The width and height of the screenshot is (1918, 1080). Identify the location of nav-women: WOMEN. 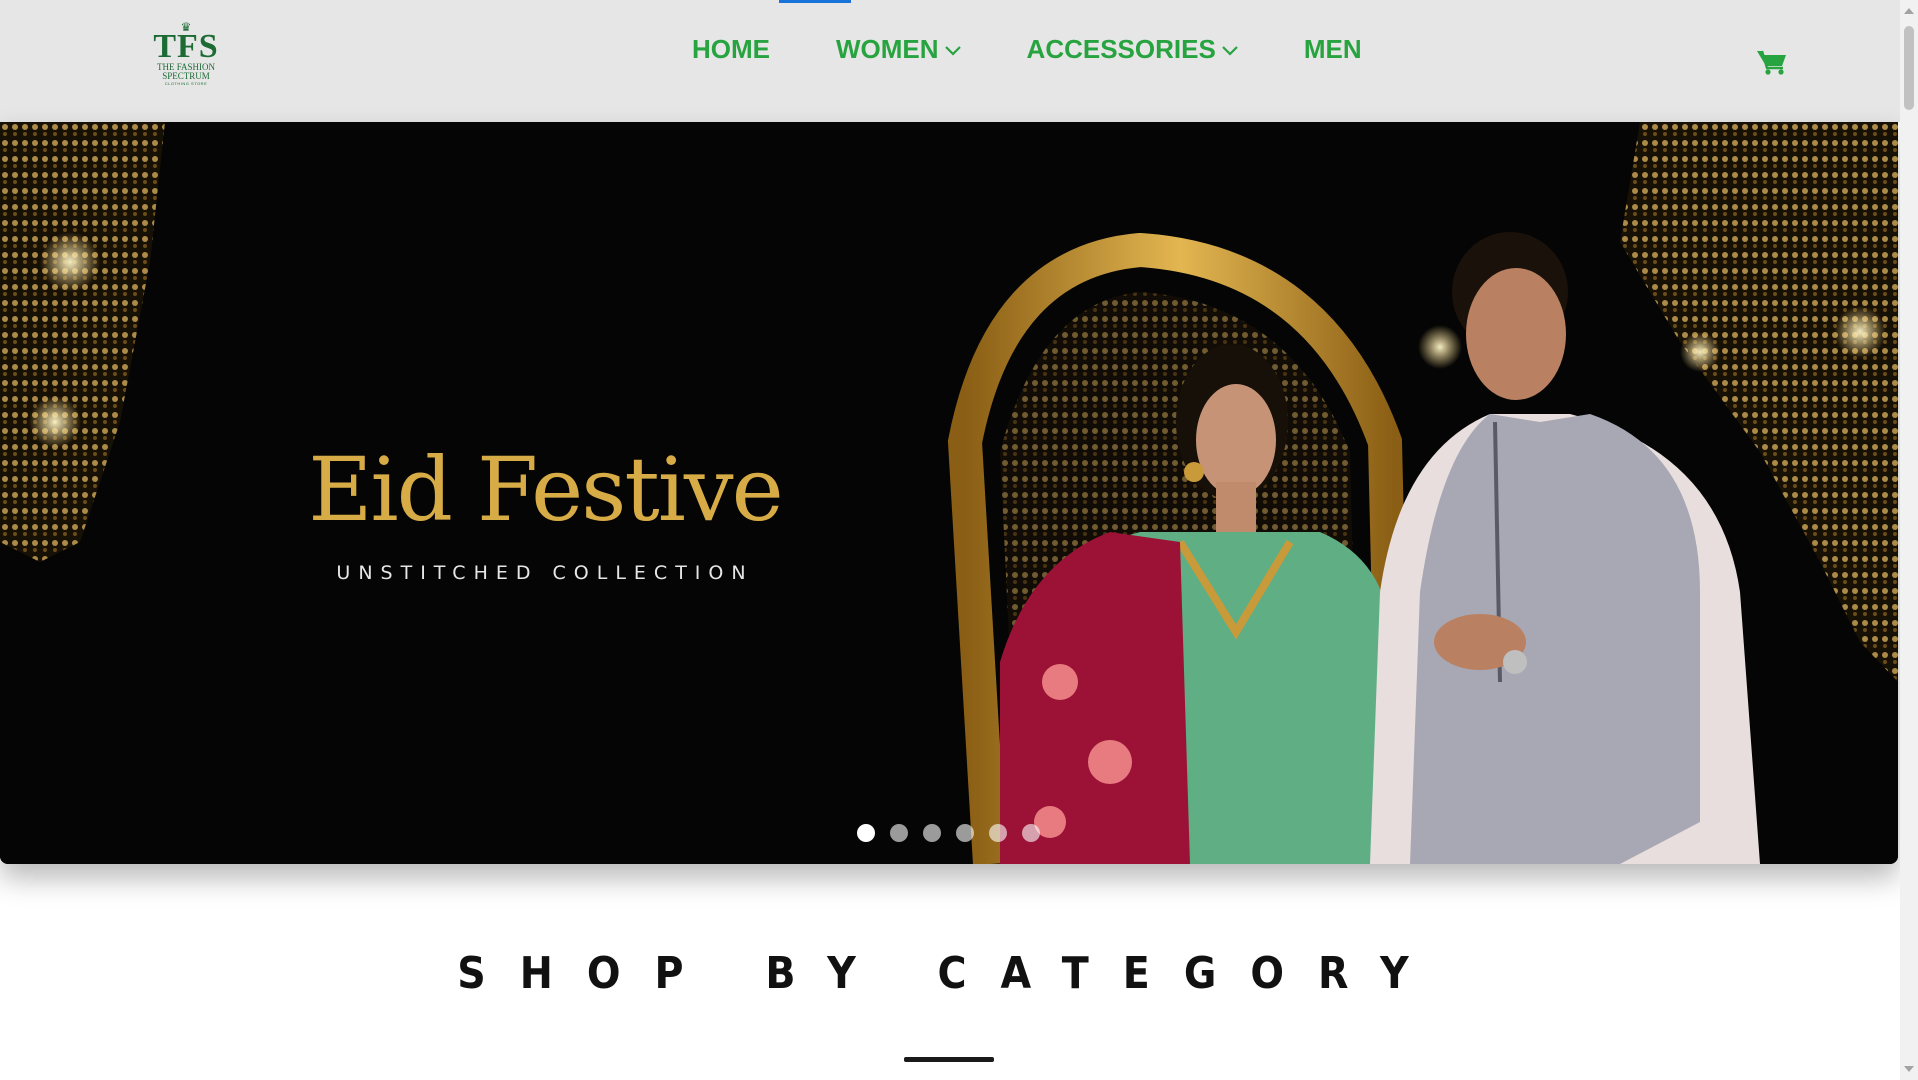
(898, 49).